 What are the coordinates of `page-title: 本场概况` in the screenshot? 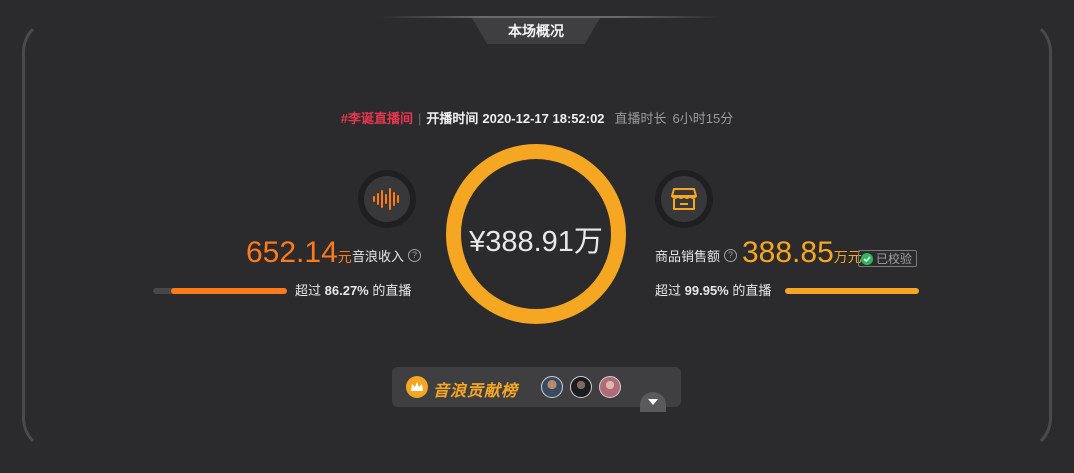 It's located at (536, 31).